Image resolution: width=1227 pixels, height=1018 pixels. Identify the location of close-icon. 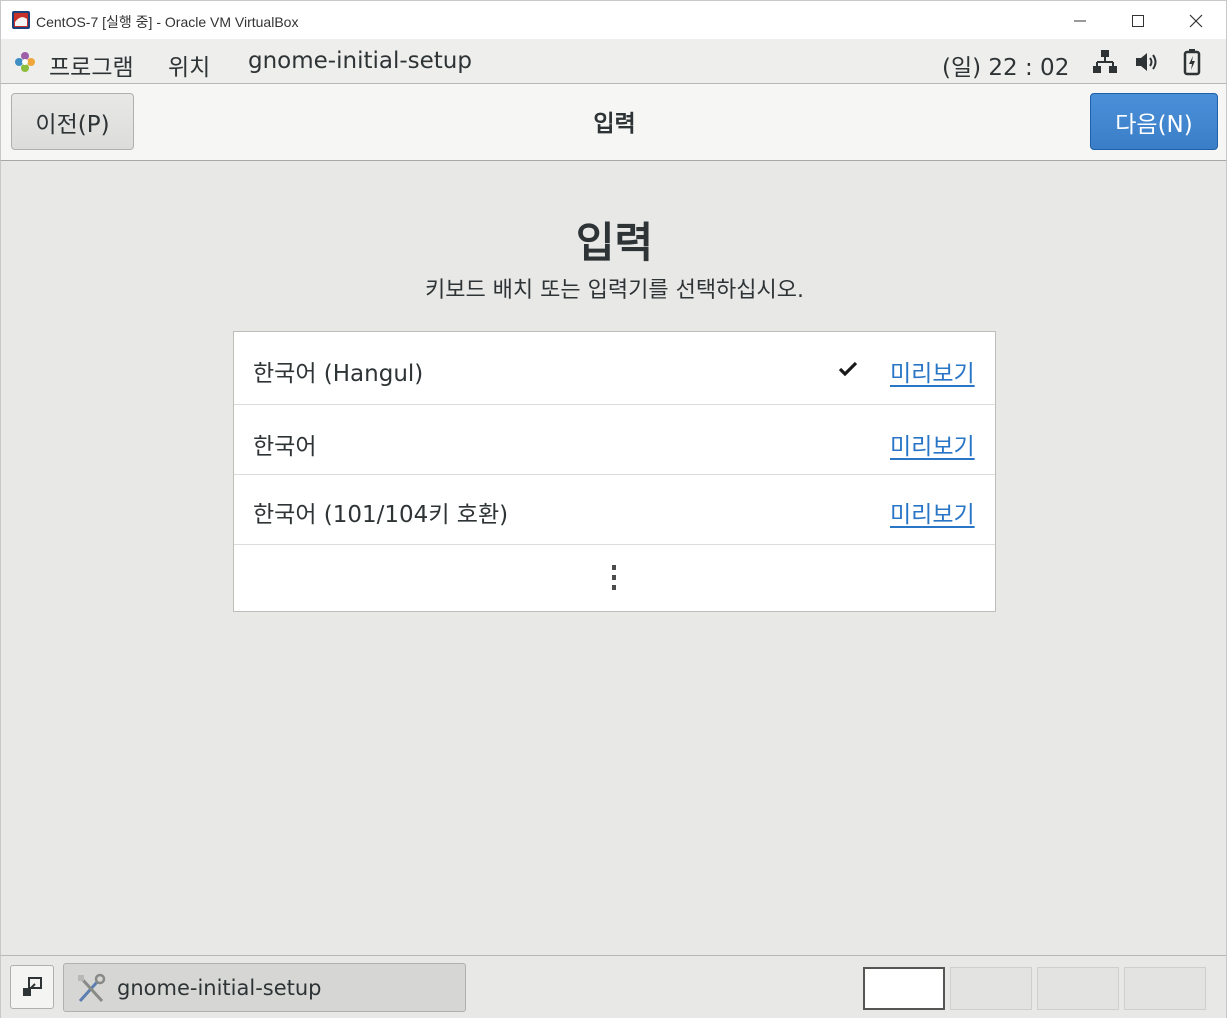
(1196, 20).